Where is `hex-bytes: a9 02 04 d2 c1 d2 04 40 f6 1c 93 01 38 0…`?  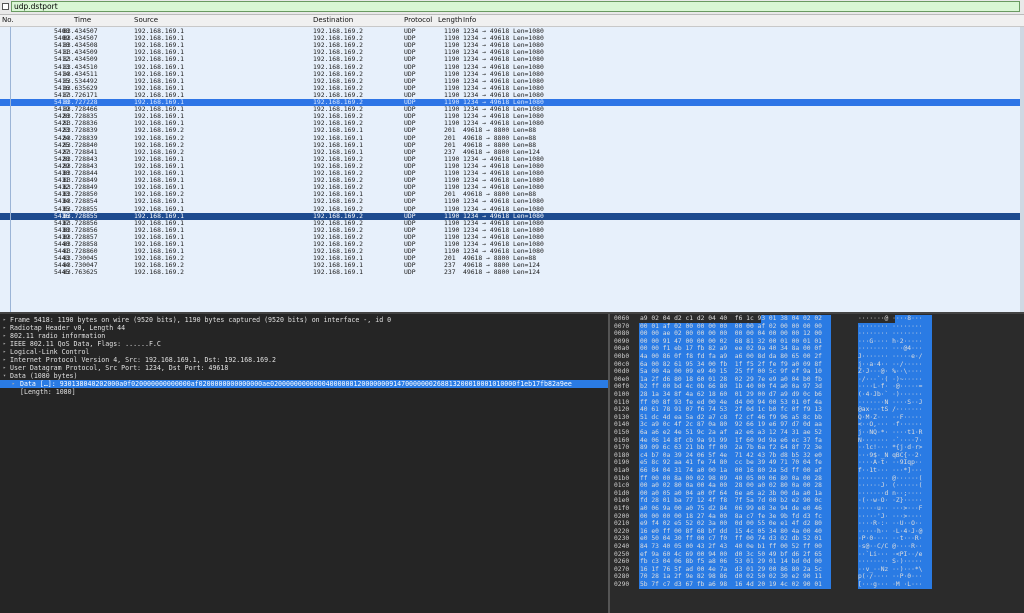
hex-bytes: a9 02 04 d2 c1 d2 04 40 f6 1c 93 01 38 0… is located at coordinates (731, 318).